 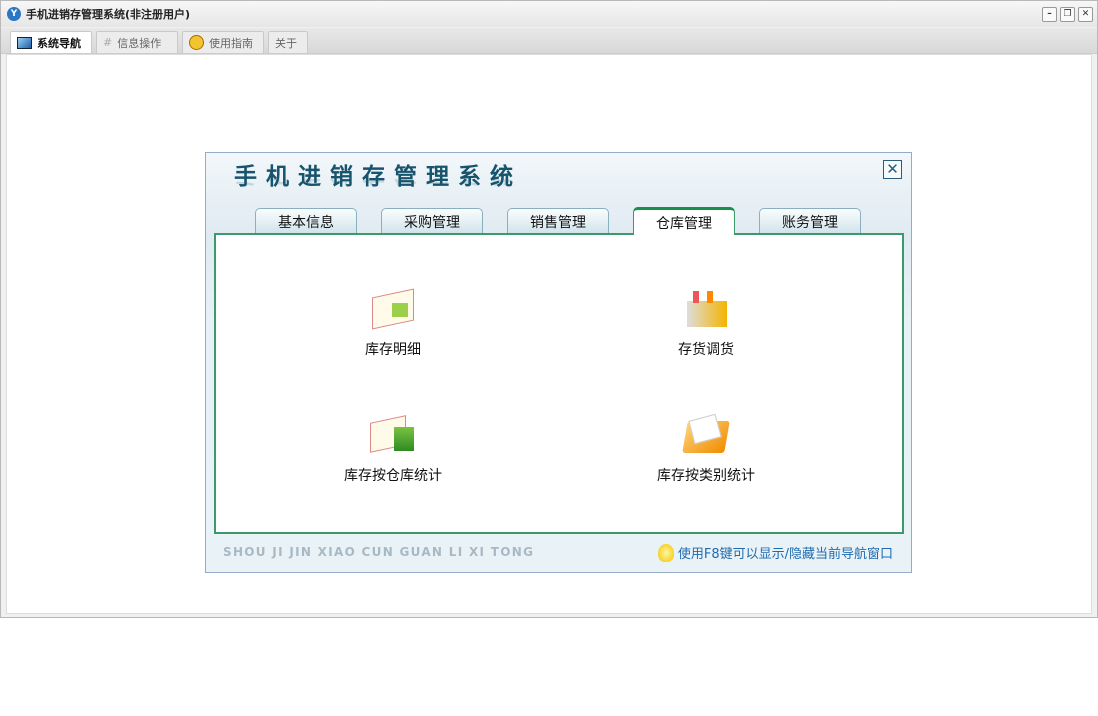 I want to click on item-inventory-detail: 库存明细, so click(x=393, y=323).